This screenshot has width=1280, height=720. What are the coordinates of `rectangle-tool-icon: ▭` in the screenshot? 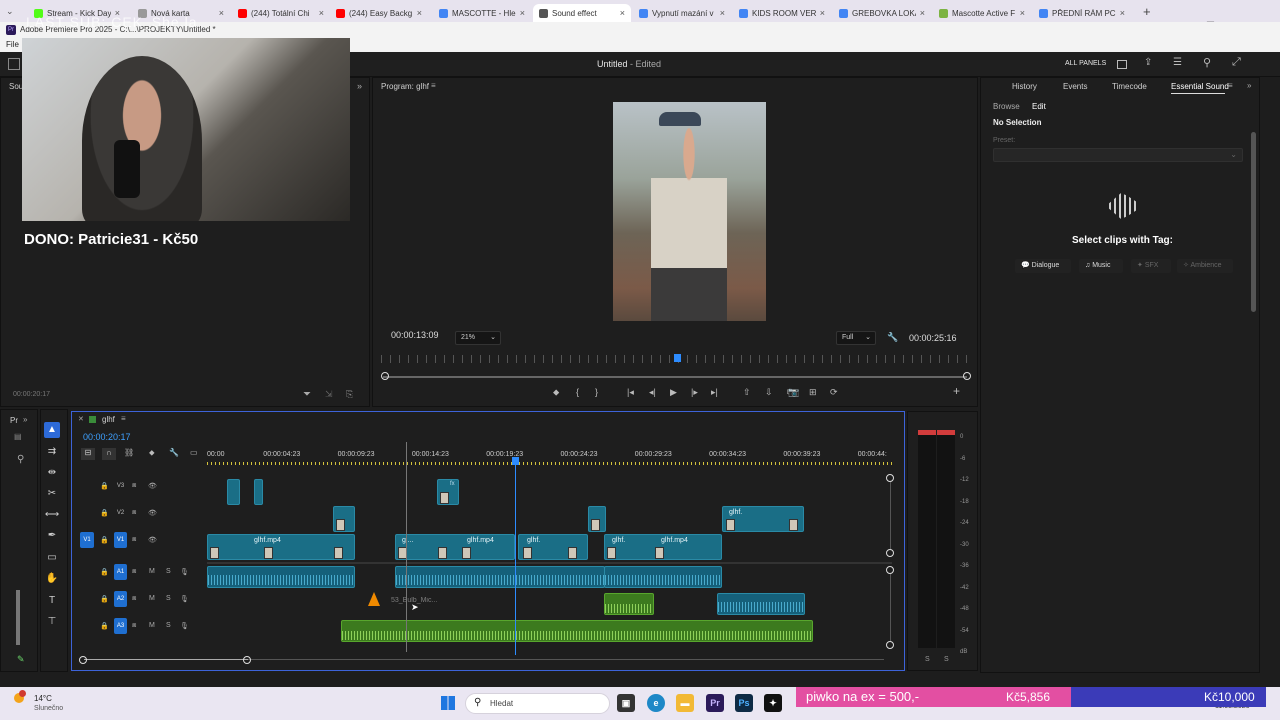 It's located at (52, 558).